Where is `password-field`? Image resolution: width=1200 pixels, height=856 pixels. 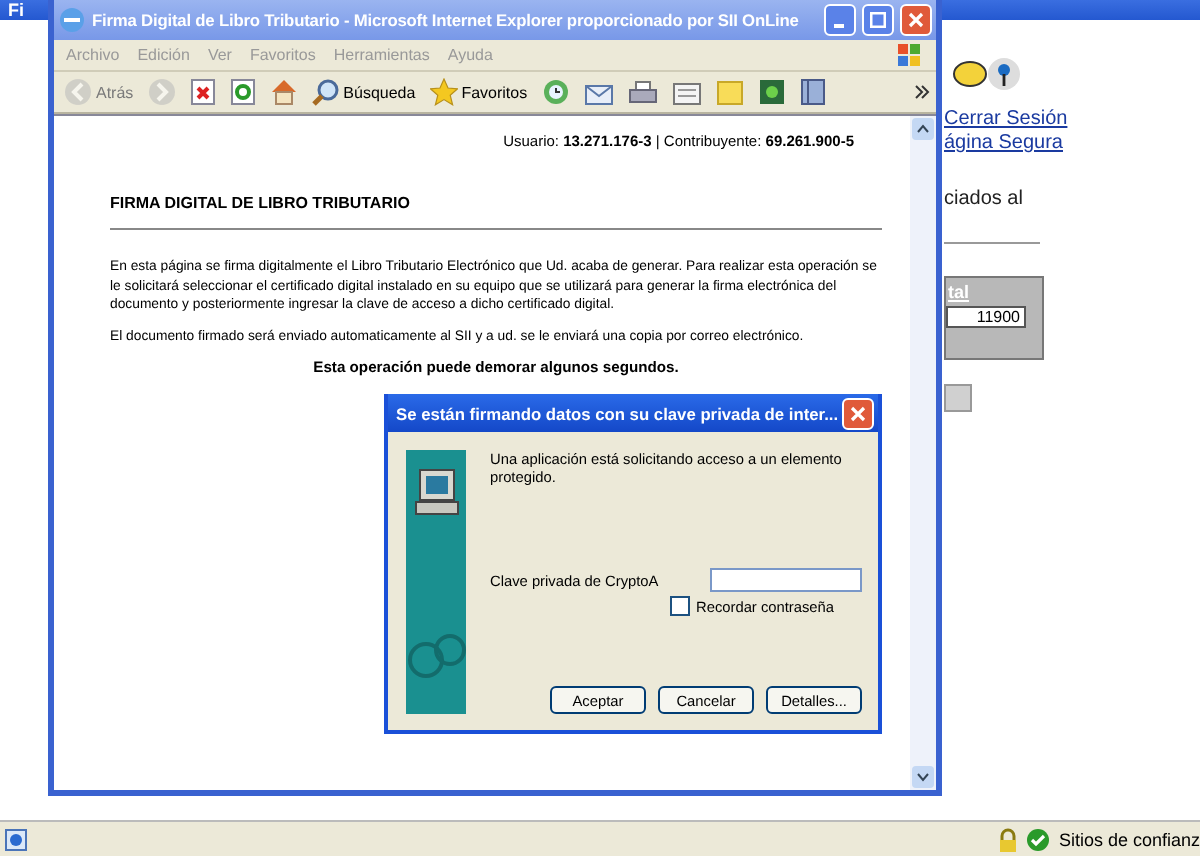
password-field is located at coordinates (786, 580).